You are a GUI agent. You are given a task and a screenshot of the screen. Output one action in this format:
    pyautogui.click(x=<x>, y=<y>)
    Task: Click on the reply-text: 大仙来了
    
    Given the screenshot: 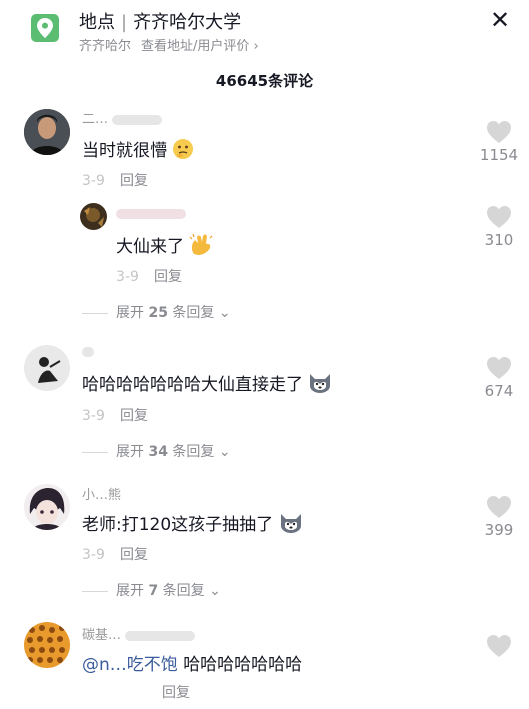 What is the action you would take?
    pyautogui.click(x=164, y=246)
    